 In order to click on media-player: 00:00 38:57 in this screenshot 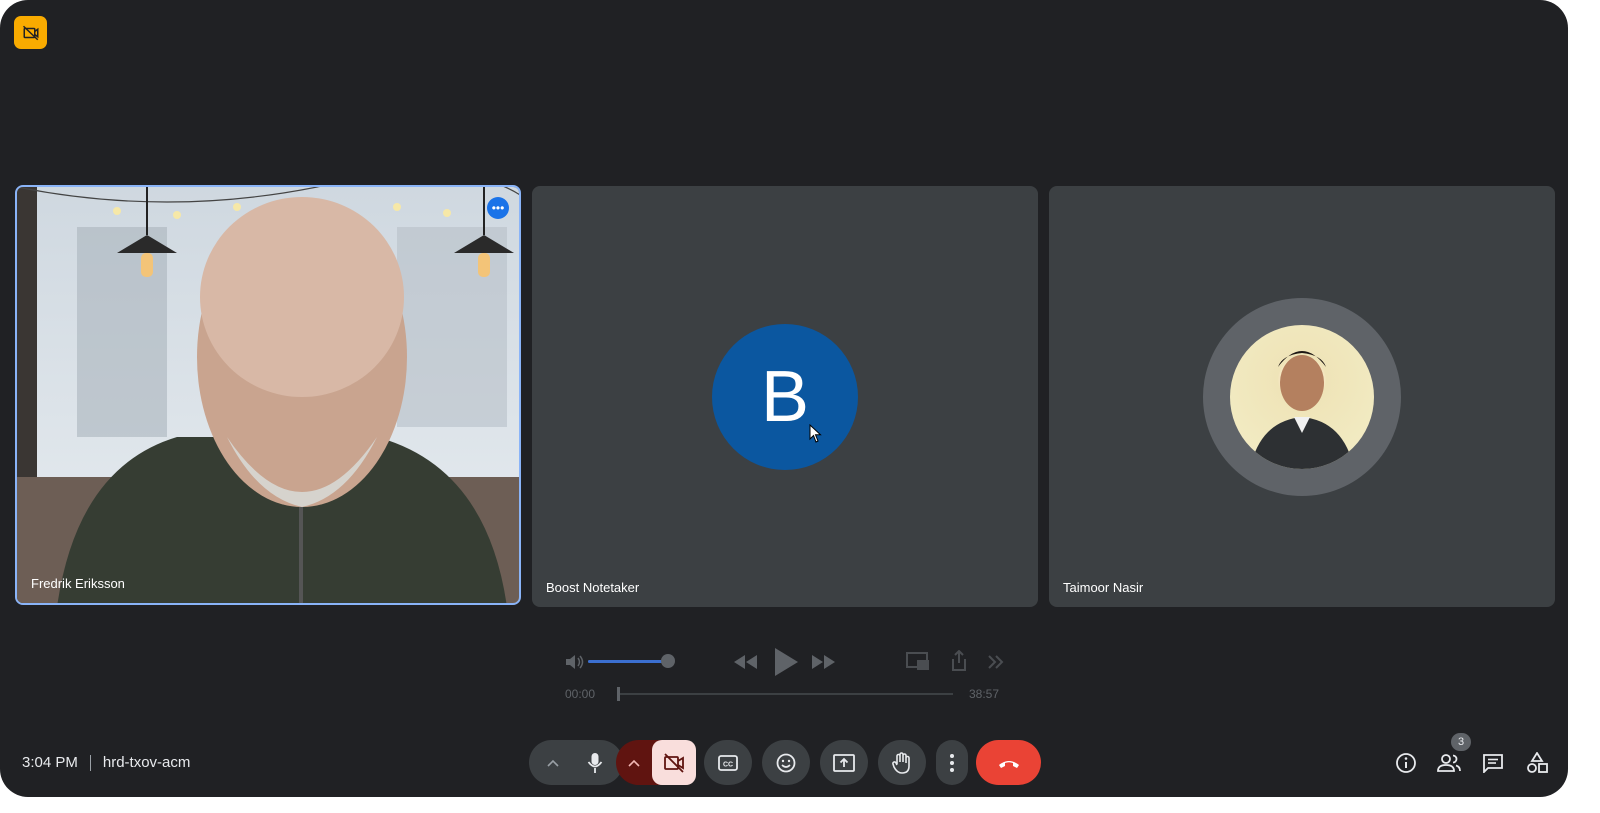, I will do `click(785, 675)`.